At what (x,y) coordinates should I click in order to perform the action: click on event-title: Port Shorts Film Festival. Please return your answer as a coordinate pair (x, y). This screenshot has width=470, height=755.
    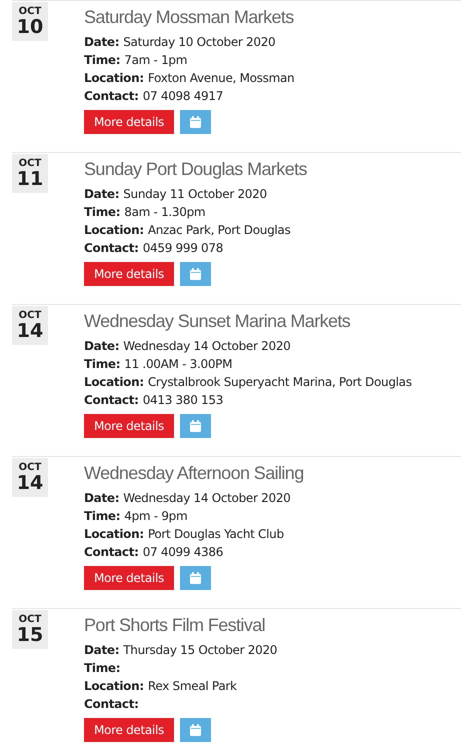
    Looking at the image, I should click on (175, 625).